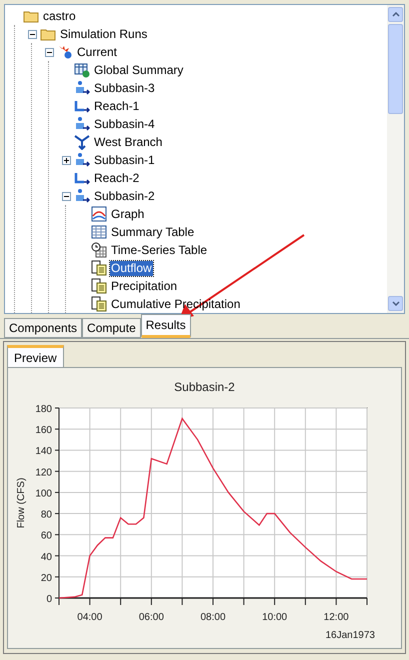 The height and width of the screenshot is (660, 409). I want to click on y-tick-label: 80, so click(46, 515).